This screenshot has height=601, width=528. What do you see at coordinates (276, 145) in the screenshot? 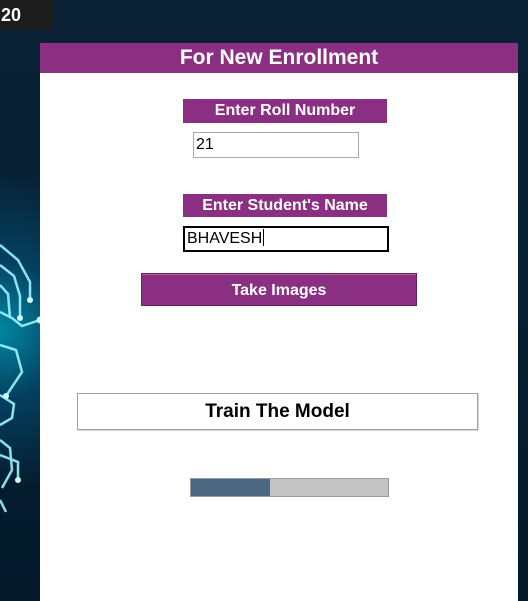
I see `roll-number-input: 21` at bounding box center [276, 145].